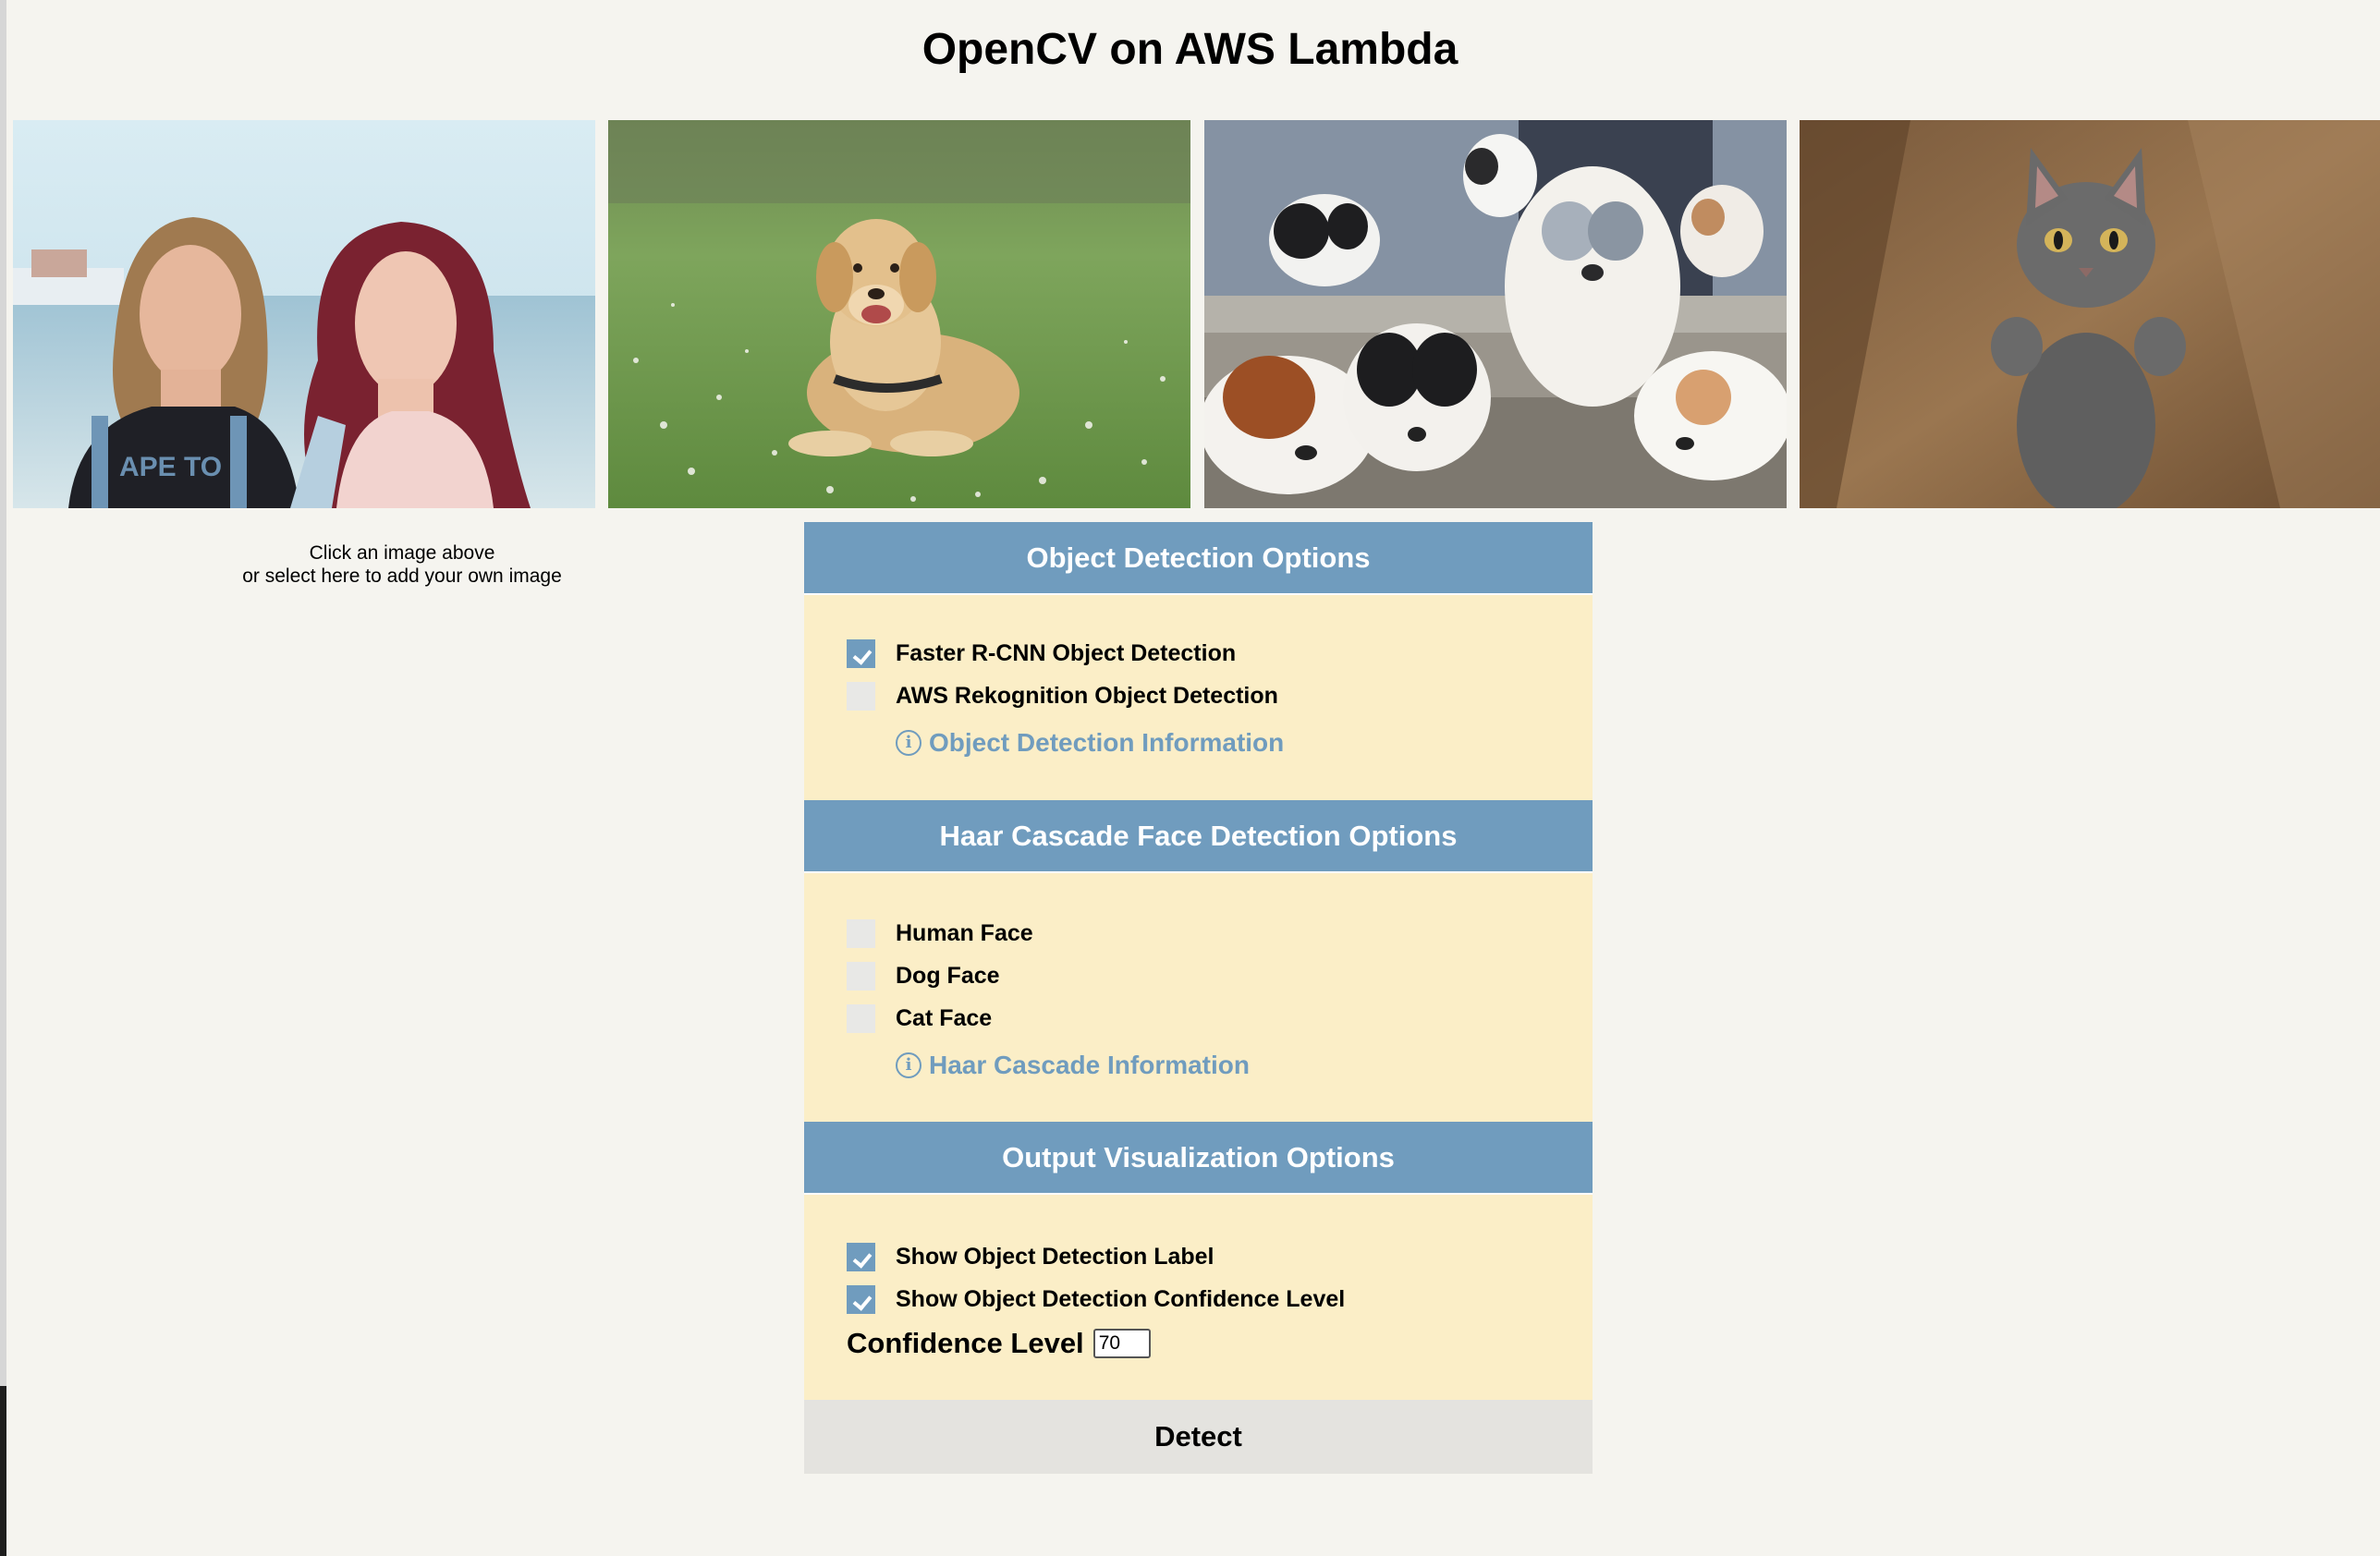 Image resolution: width=2380 pixels, height=1556 pixels. What do you see at coordinates (3, 1471) in the screenshot?
I see `window-edge-dark` at bounding box center [3, 1471].